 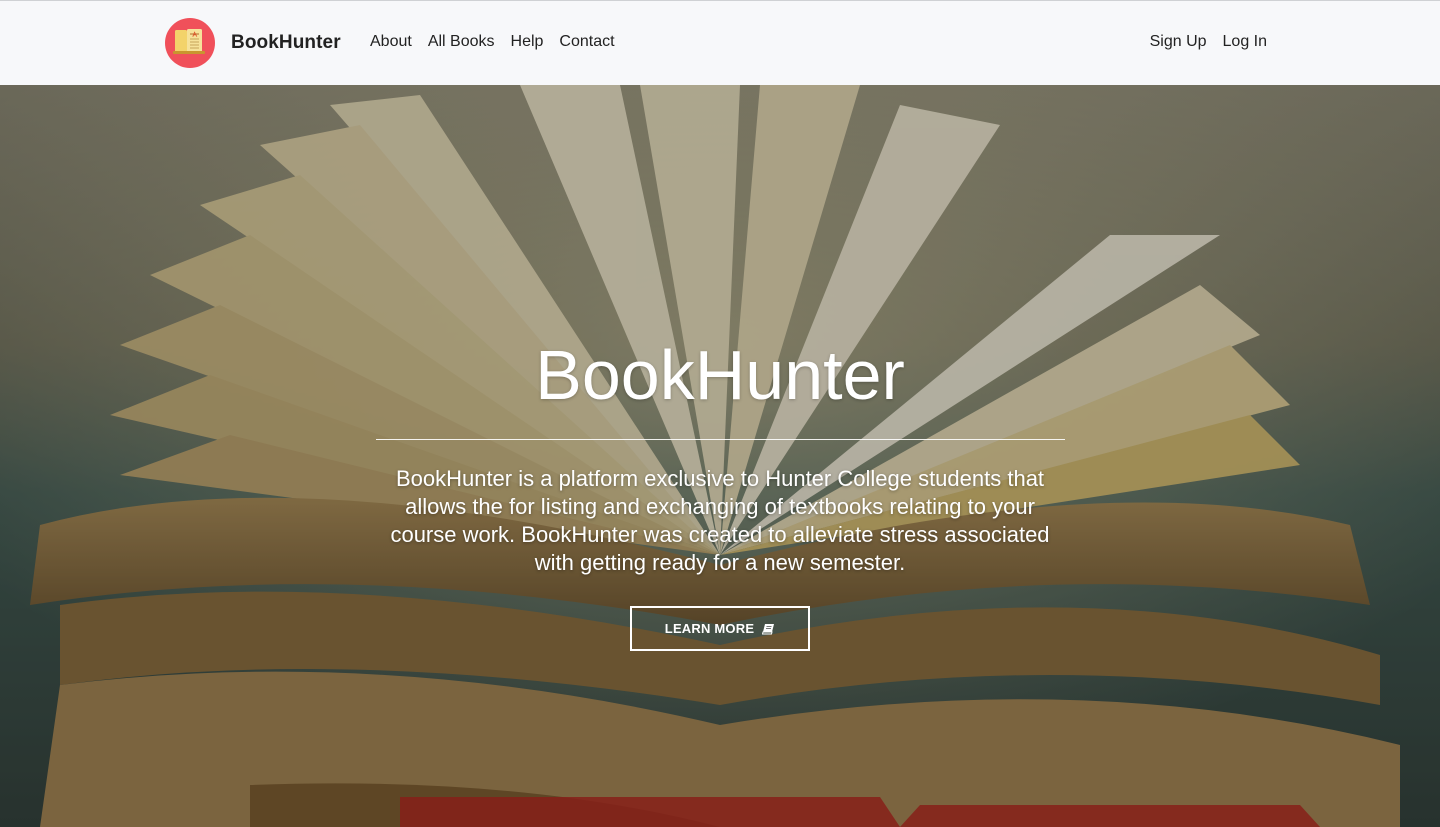 I want to click on main-nav: About All Books Help Contact, so click(x=492, y=42).